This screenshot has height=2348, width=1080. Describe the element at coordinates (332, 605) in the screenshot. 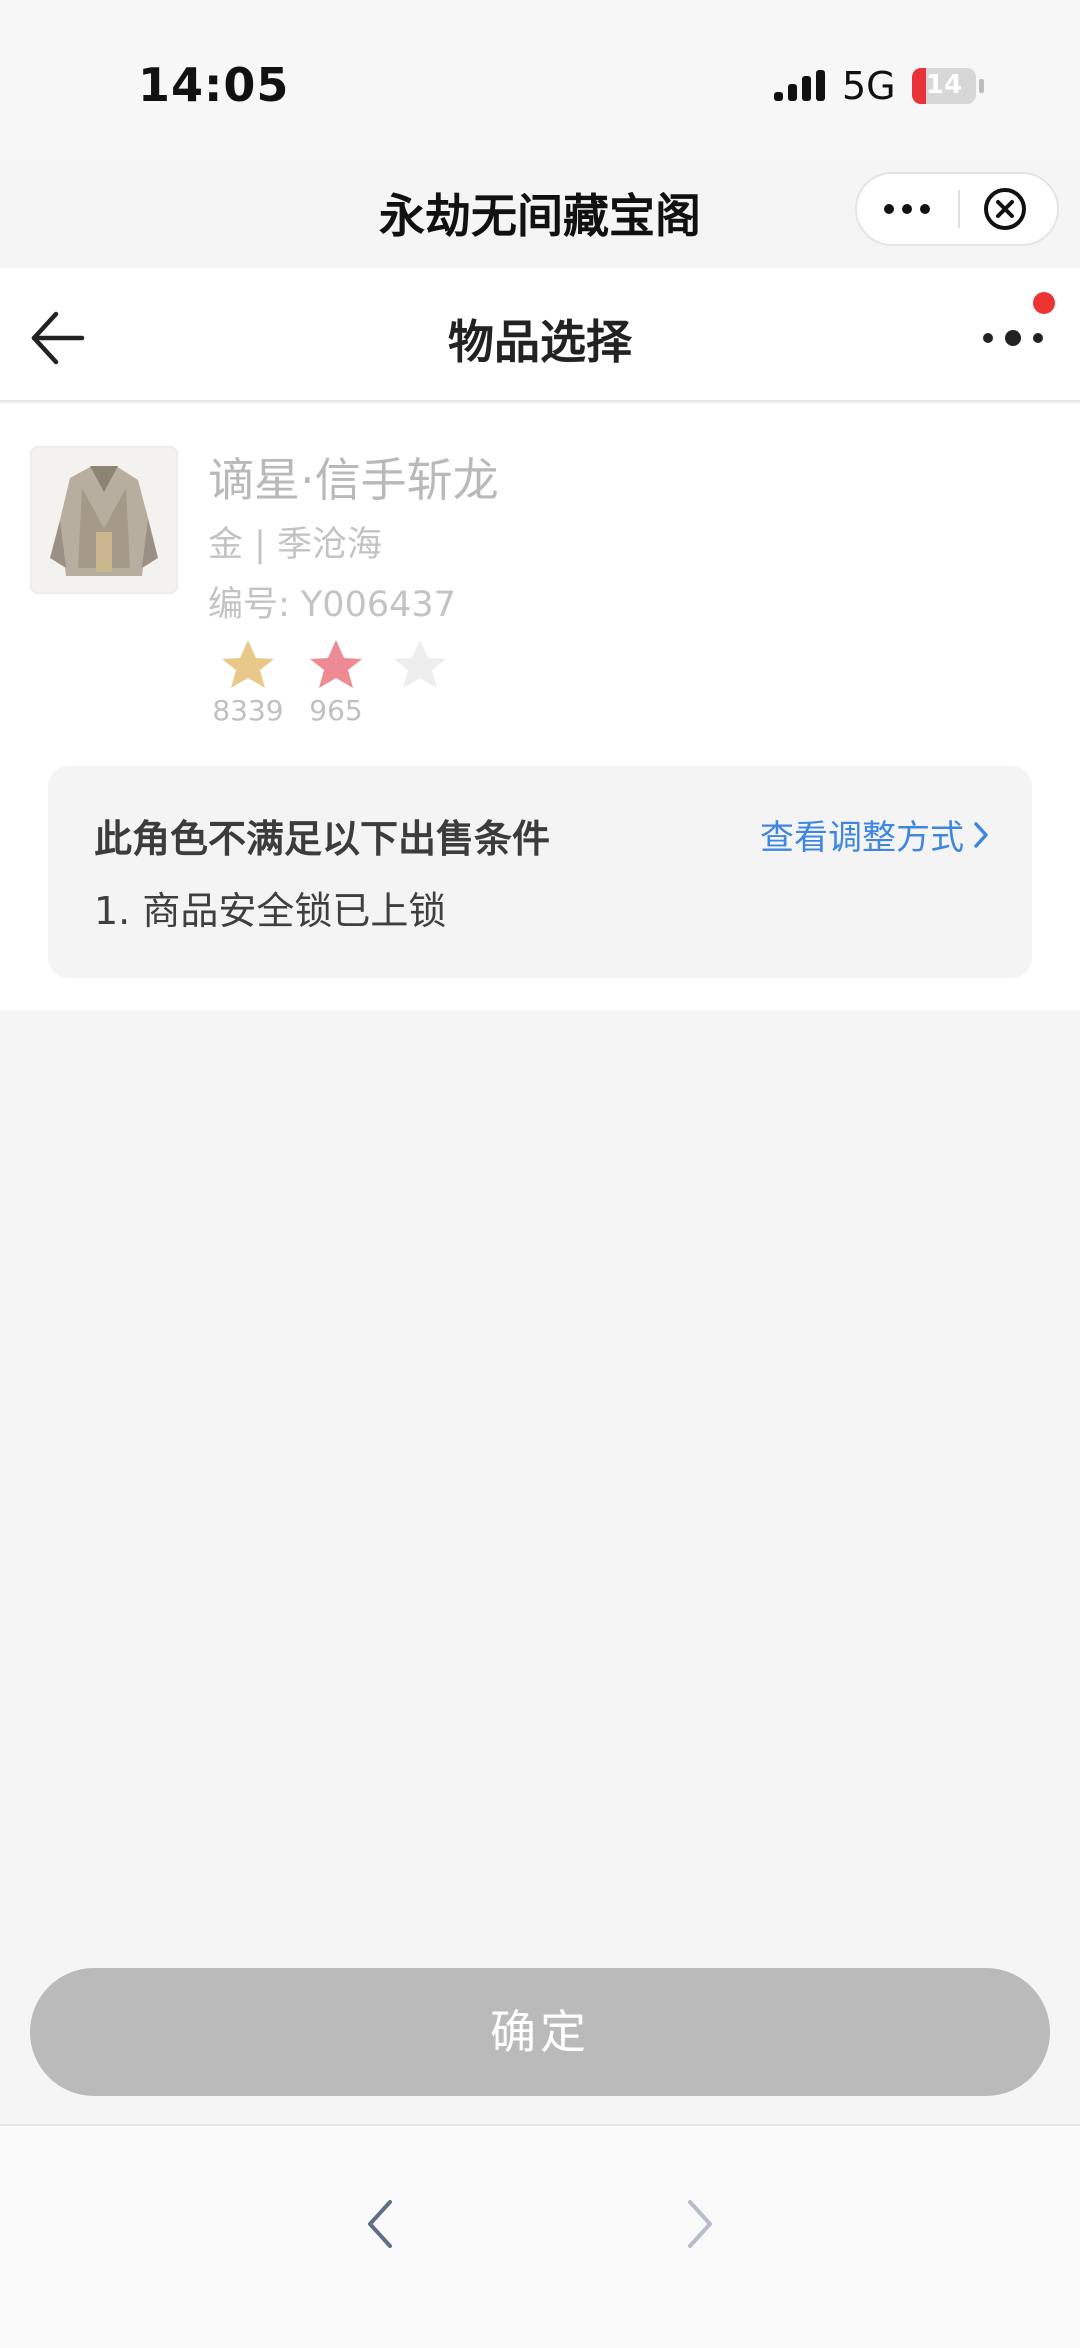

I see `item-id: 编号: Y006437` at that location.